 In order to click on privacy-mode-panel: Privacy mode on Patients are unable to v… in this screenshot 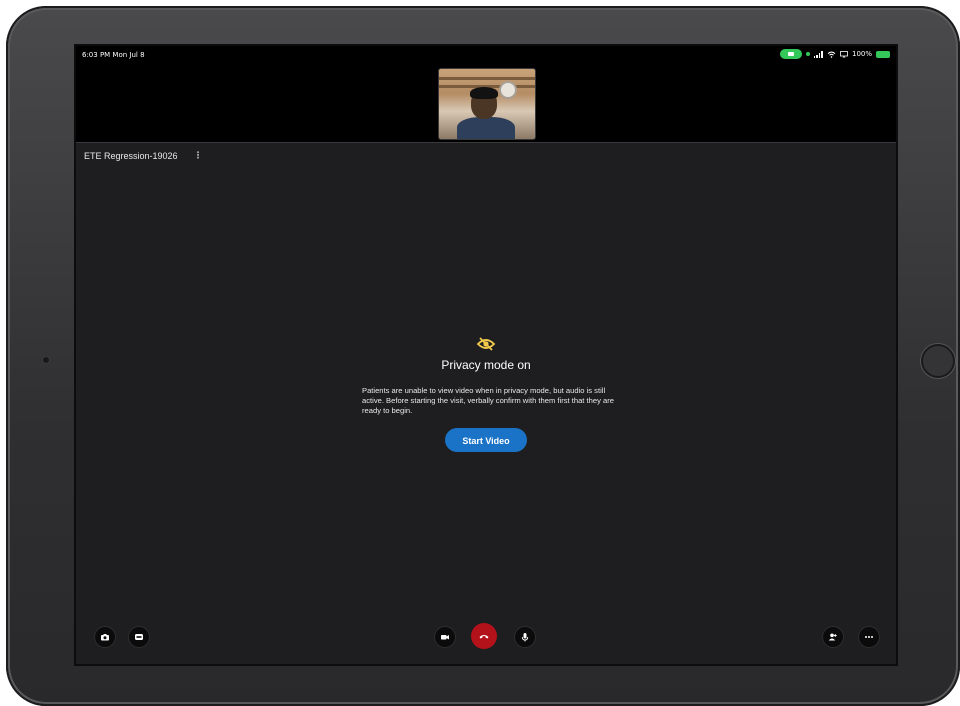, I will do `click(486, 394)`.